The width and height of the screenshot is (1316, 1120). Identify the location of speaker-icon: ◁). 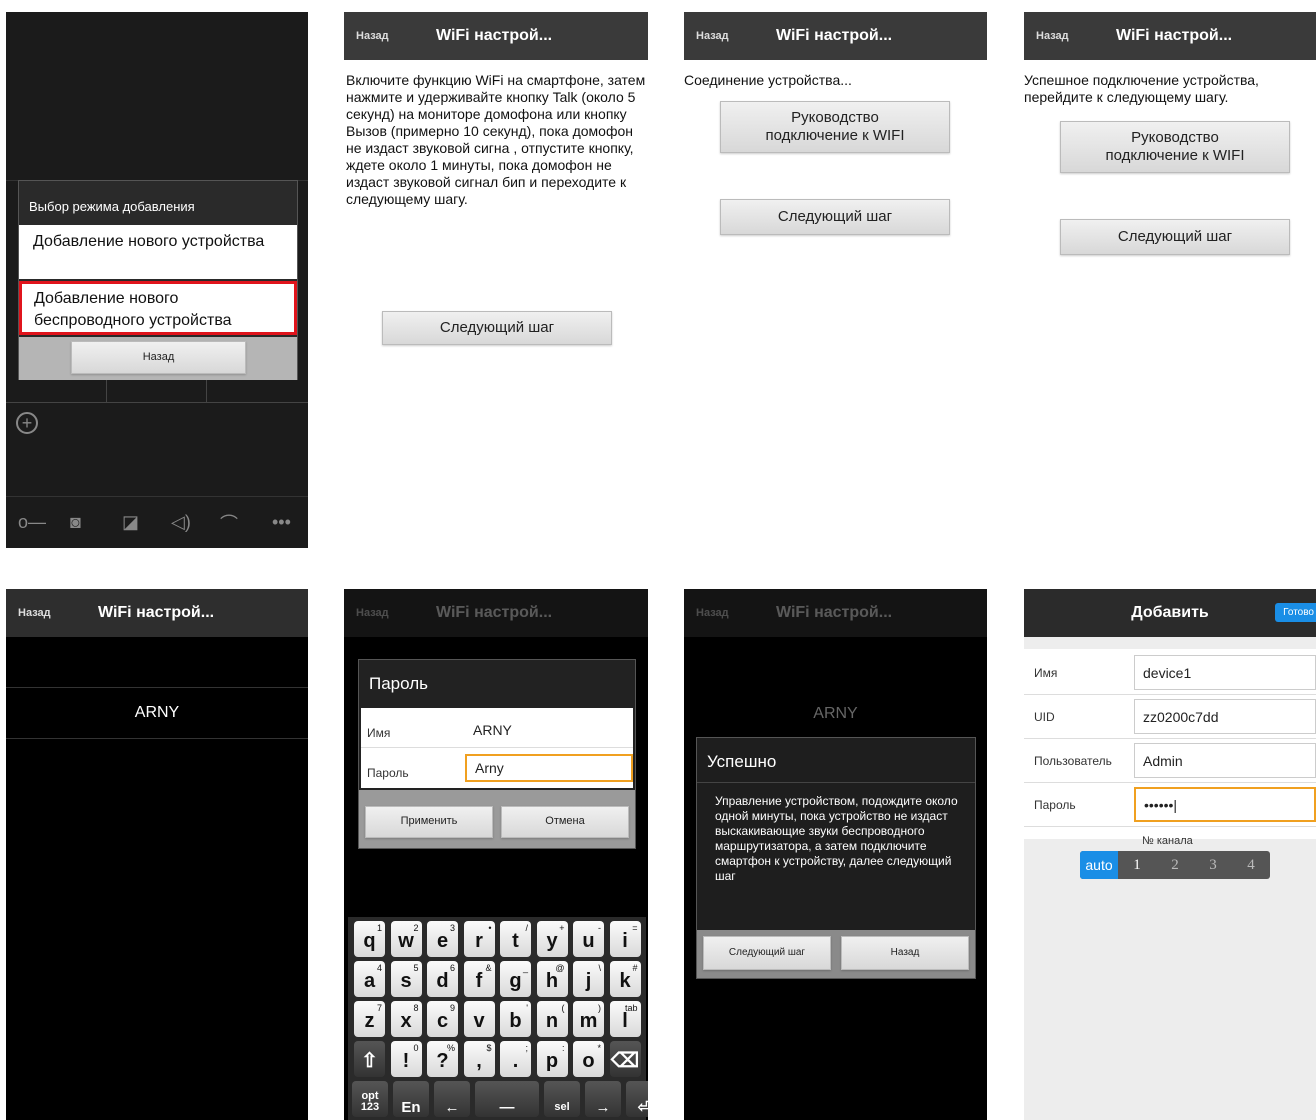
(181, 522).